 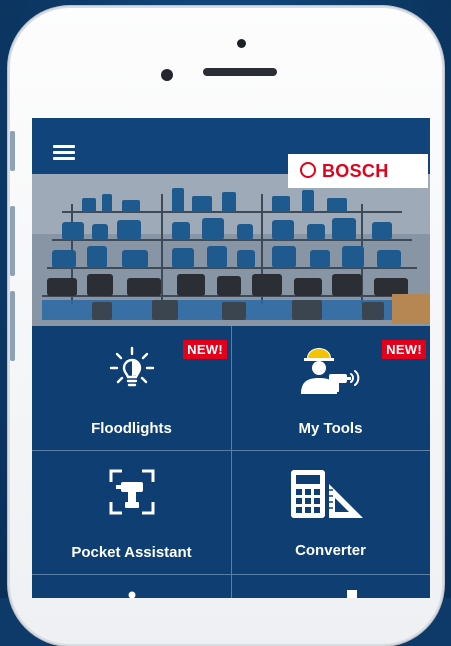 I want to click on calculator-ruler-icon, so click(x=327, y=494).